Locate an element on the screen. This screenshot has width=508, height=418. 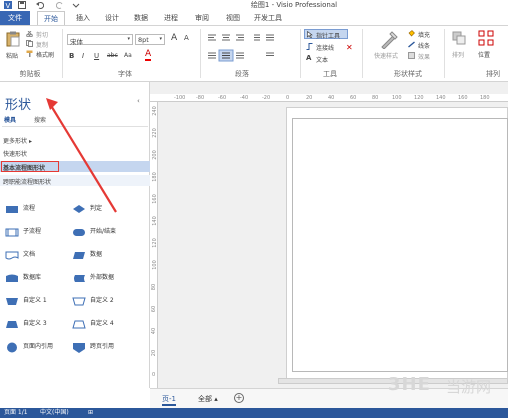
shape-label: 自定义 1 is located at coordinates (35, 300).